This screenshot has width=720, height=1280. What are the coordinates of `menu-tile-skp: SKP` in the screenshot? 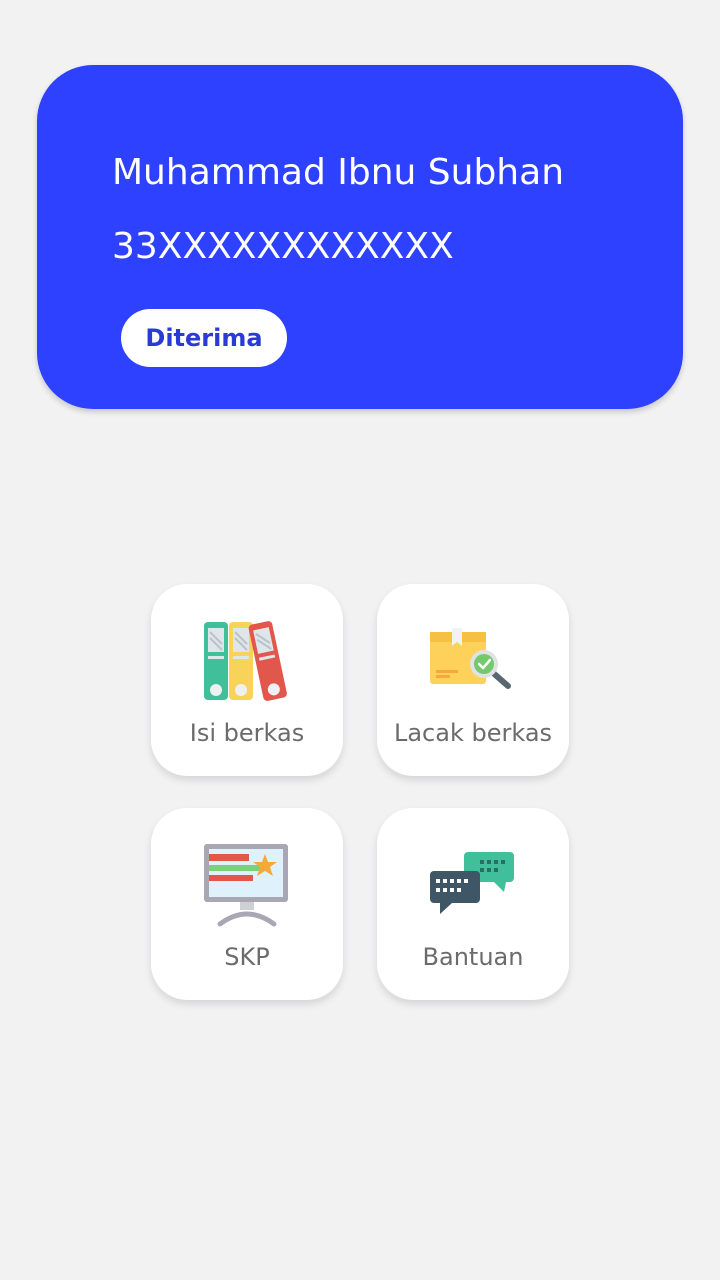 It's located at (247, 904).